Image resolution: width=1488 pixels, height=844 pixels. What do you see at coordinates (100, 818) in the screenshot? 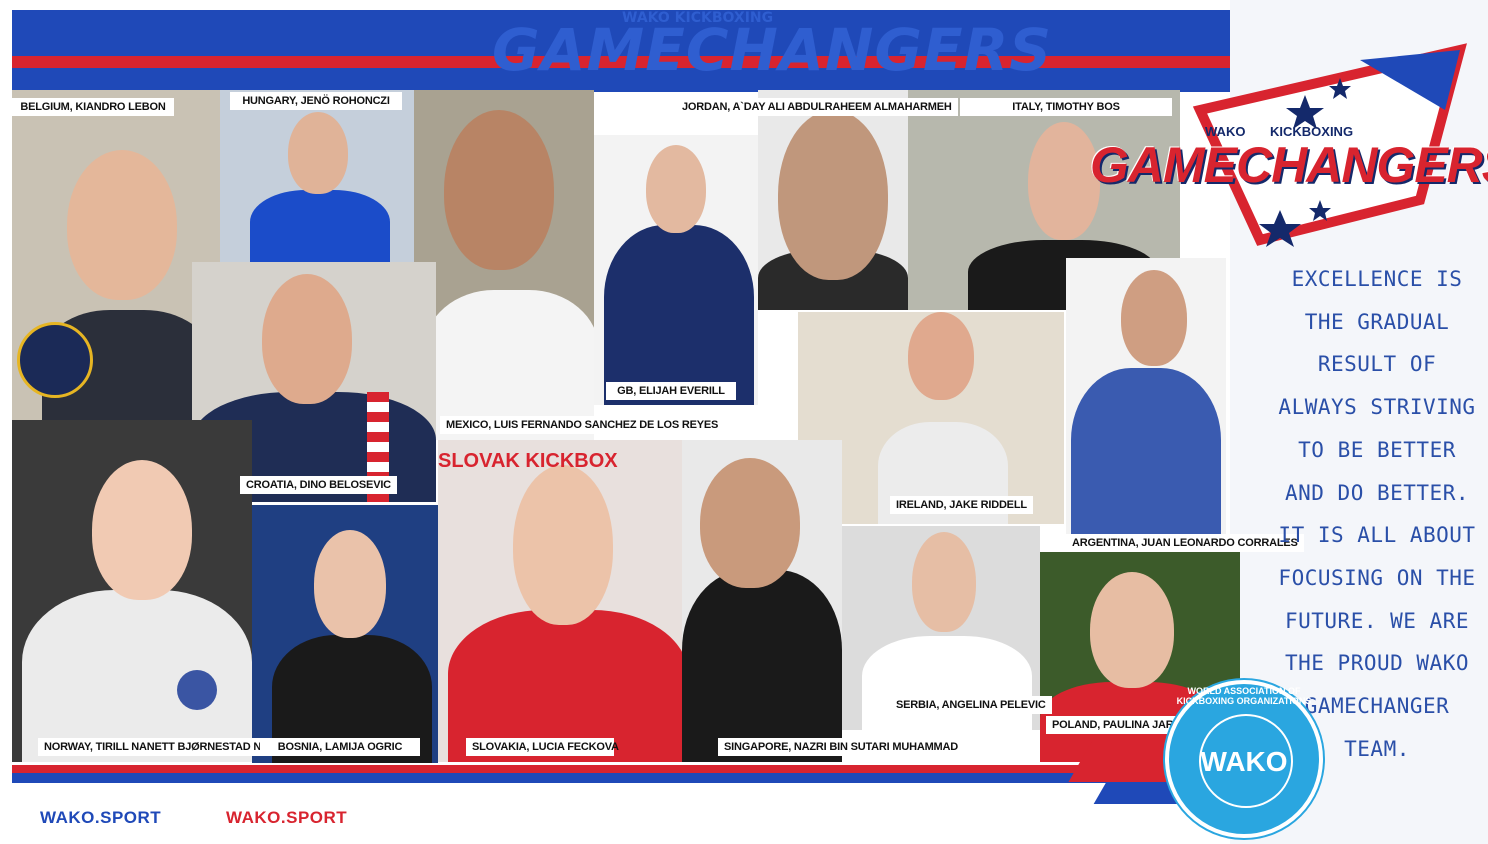
I see `footer-link-blue: WAKO.SPORT` at bounding box center [100, 818].